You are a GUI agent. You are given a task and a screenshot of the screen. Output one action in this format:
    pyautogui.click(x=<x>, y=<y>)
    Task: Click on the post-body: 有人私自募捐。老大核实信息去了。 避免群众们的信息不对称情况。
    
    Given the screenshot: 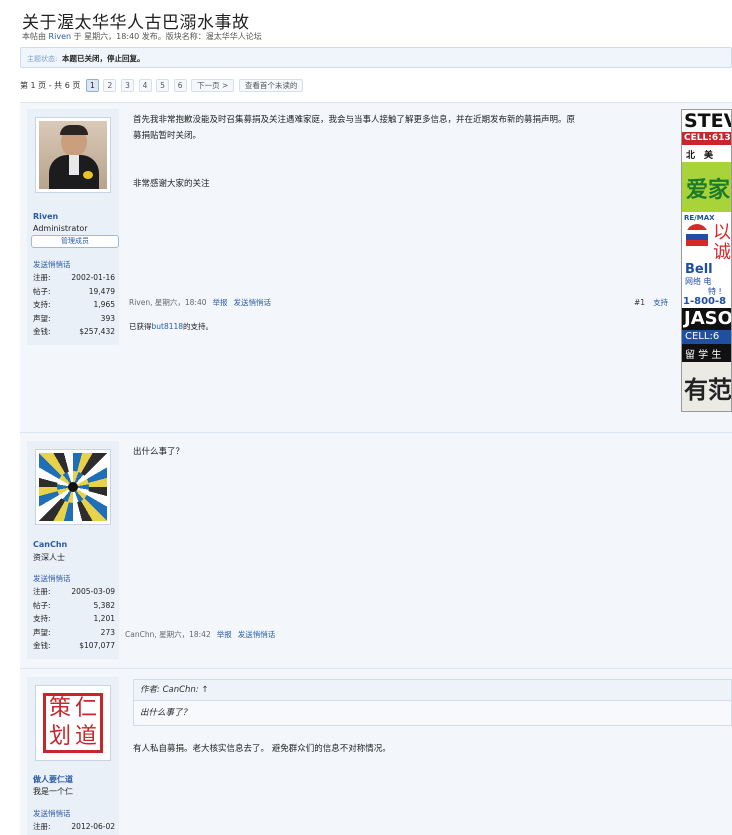 What is the action you would take?
    pyautogui.click(x=262, y=749)
    